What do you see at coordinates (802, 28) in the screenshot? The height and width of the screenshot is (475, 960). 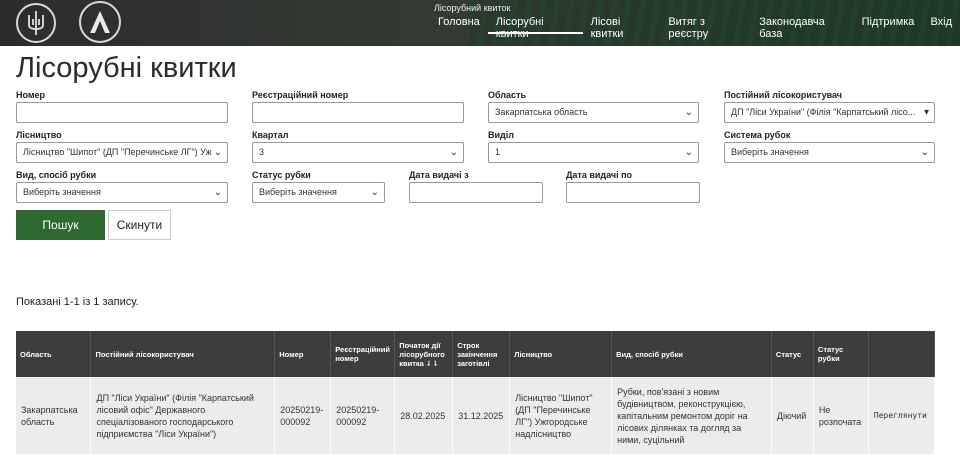 I see `nav-legislation: Законодавча база` at bounding box center [802, 28].